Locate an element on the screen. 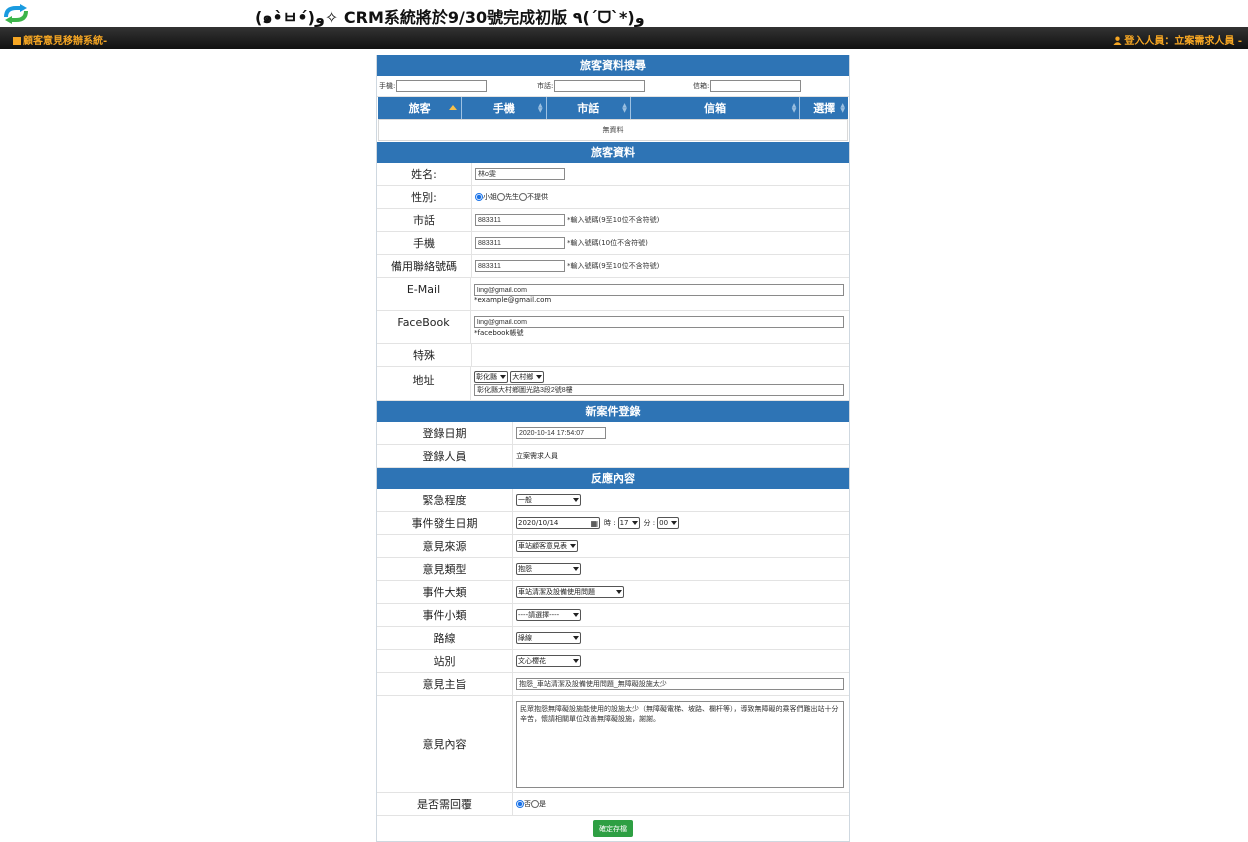 Image resolution: width=1248 pixels, height=842 pixels. submit-button: 確定存檔 is located at coordinates (613, 828).